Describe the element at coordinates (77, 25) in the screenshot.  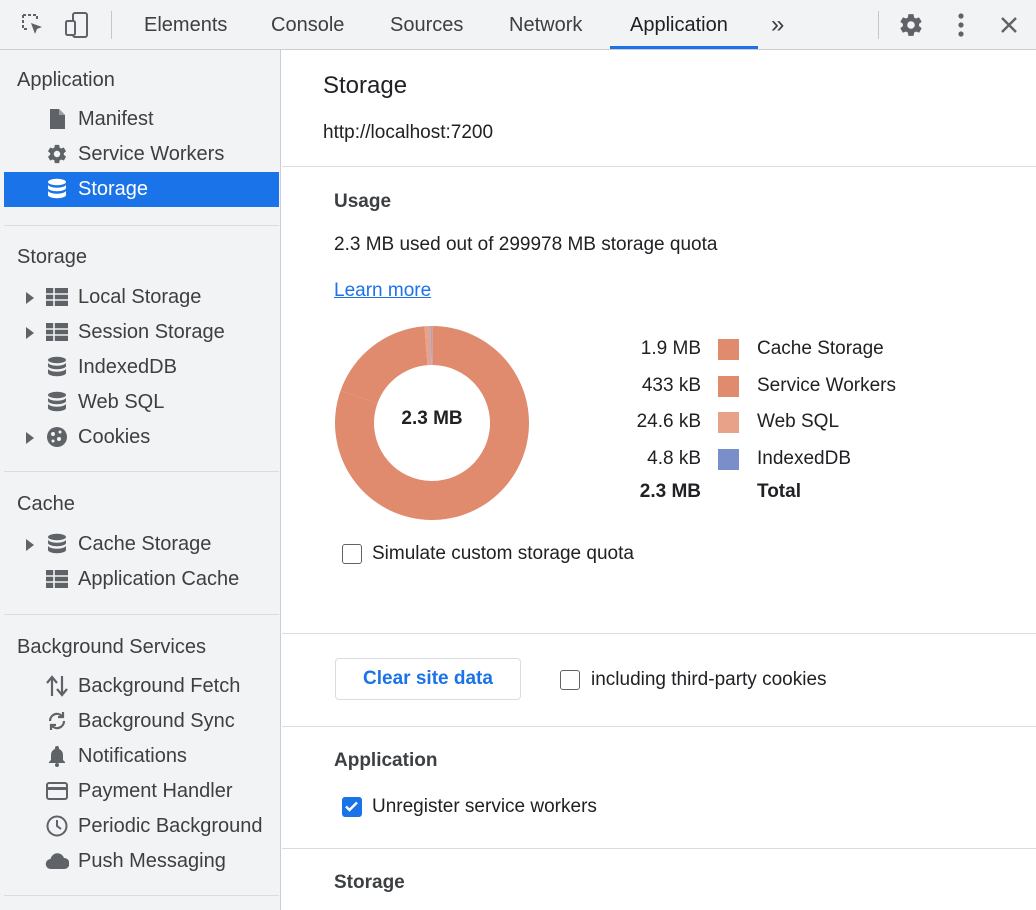
I see `device-toolbar-icon` at that location.